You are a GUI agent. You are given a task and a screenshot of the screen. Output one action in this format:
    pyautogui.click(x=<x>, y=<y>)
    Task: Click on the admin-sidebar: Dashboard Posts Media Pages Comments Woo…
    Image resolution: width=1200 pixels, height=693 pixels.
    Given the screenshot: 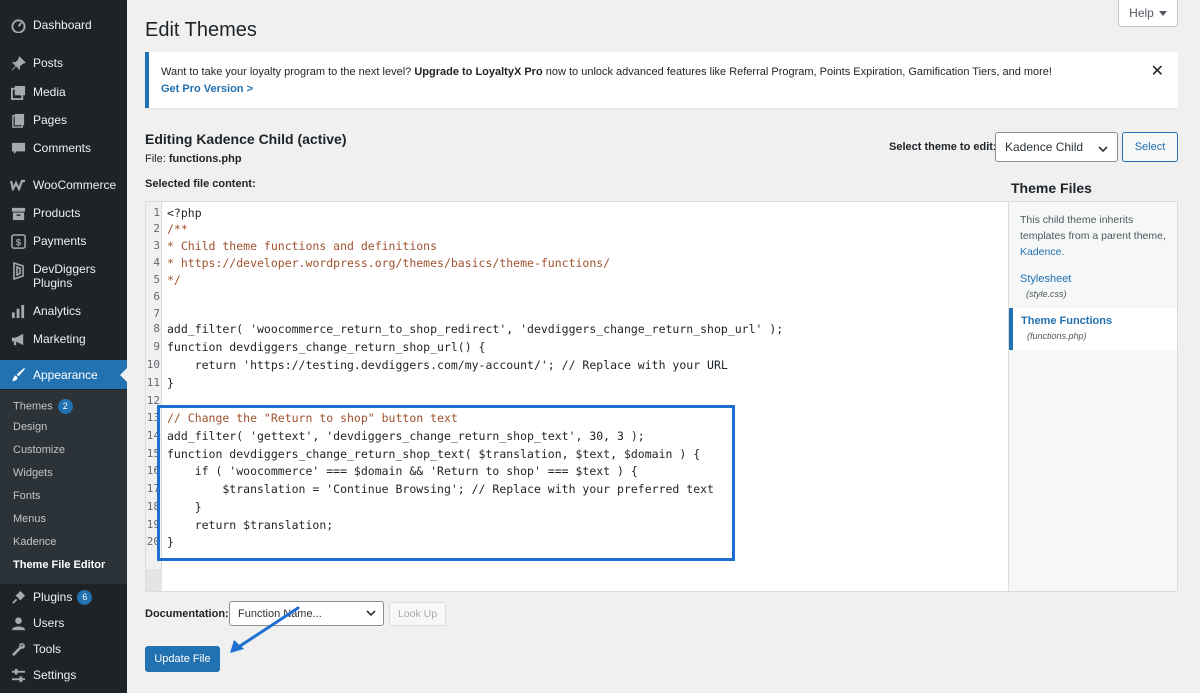 What is the action you would take?
    pyautogui.click(x=63, y=346)
    